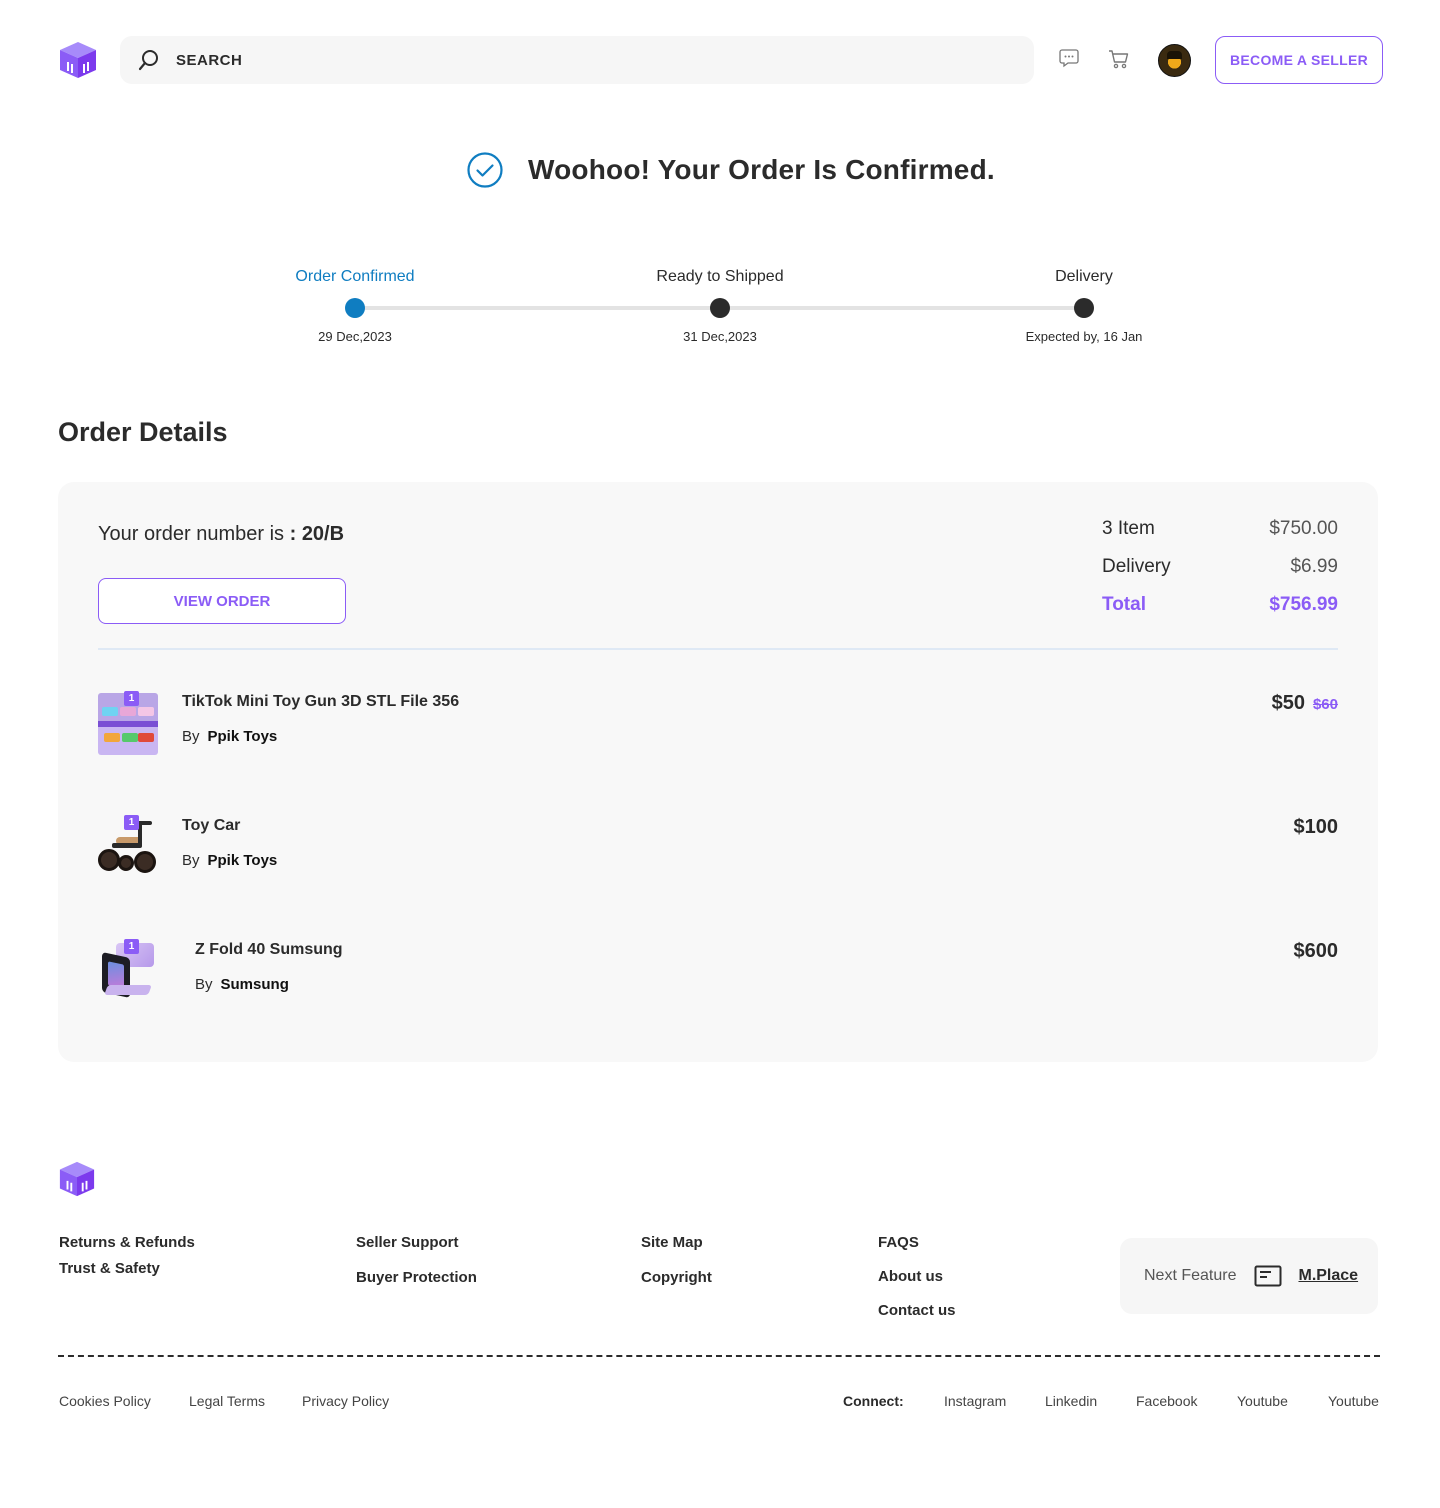  What do you see at coordinates (1069, 58) in the screenshot?
I see `chat-icon` at bounding box center [1069, 58].